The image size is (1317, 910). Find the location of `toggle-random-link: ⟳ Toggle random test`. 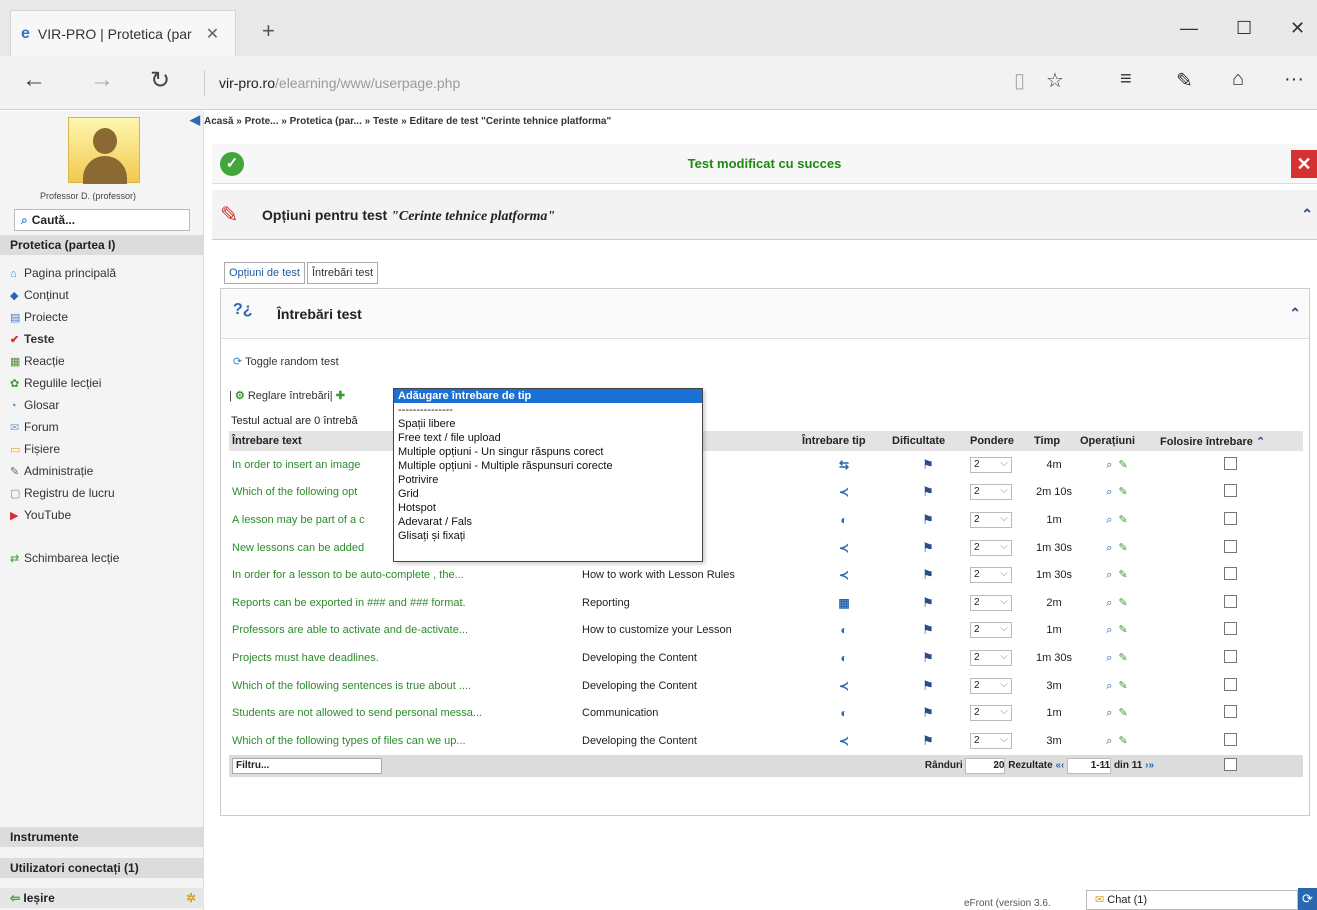

toggle-random-link: ⟳ Toggle random test is located at coordinates (286, 361).